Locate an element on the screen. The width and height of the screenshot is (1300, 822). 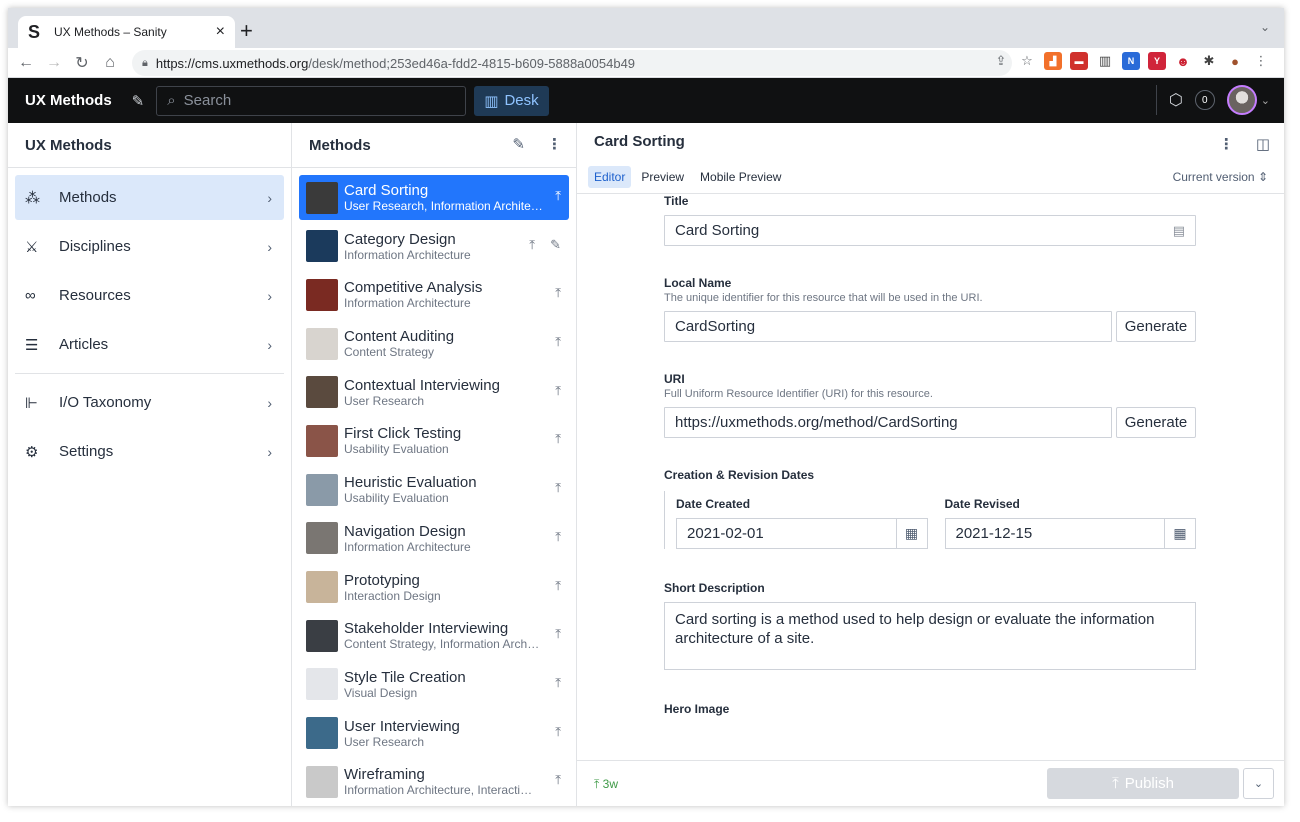
notification-badge: 0 is located at coordinates (1204, 100).